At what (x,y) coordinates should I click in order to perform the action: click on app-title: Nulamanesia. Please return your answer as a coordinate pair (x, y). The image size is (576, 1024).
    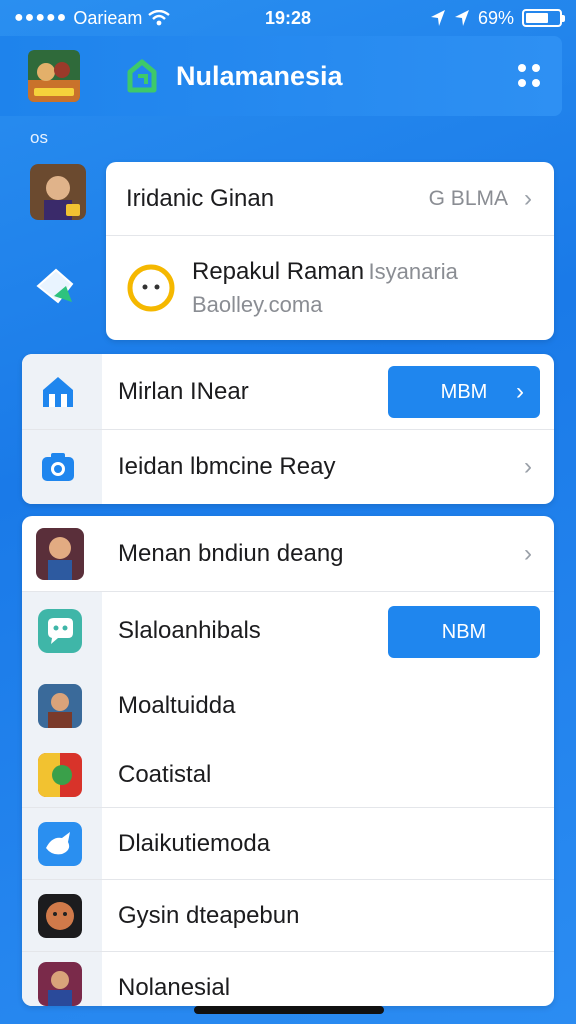
    Looking at the image, I should click on (259, 75).